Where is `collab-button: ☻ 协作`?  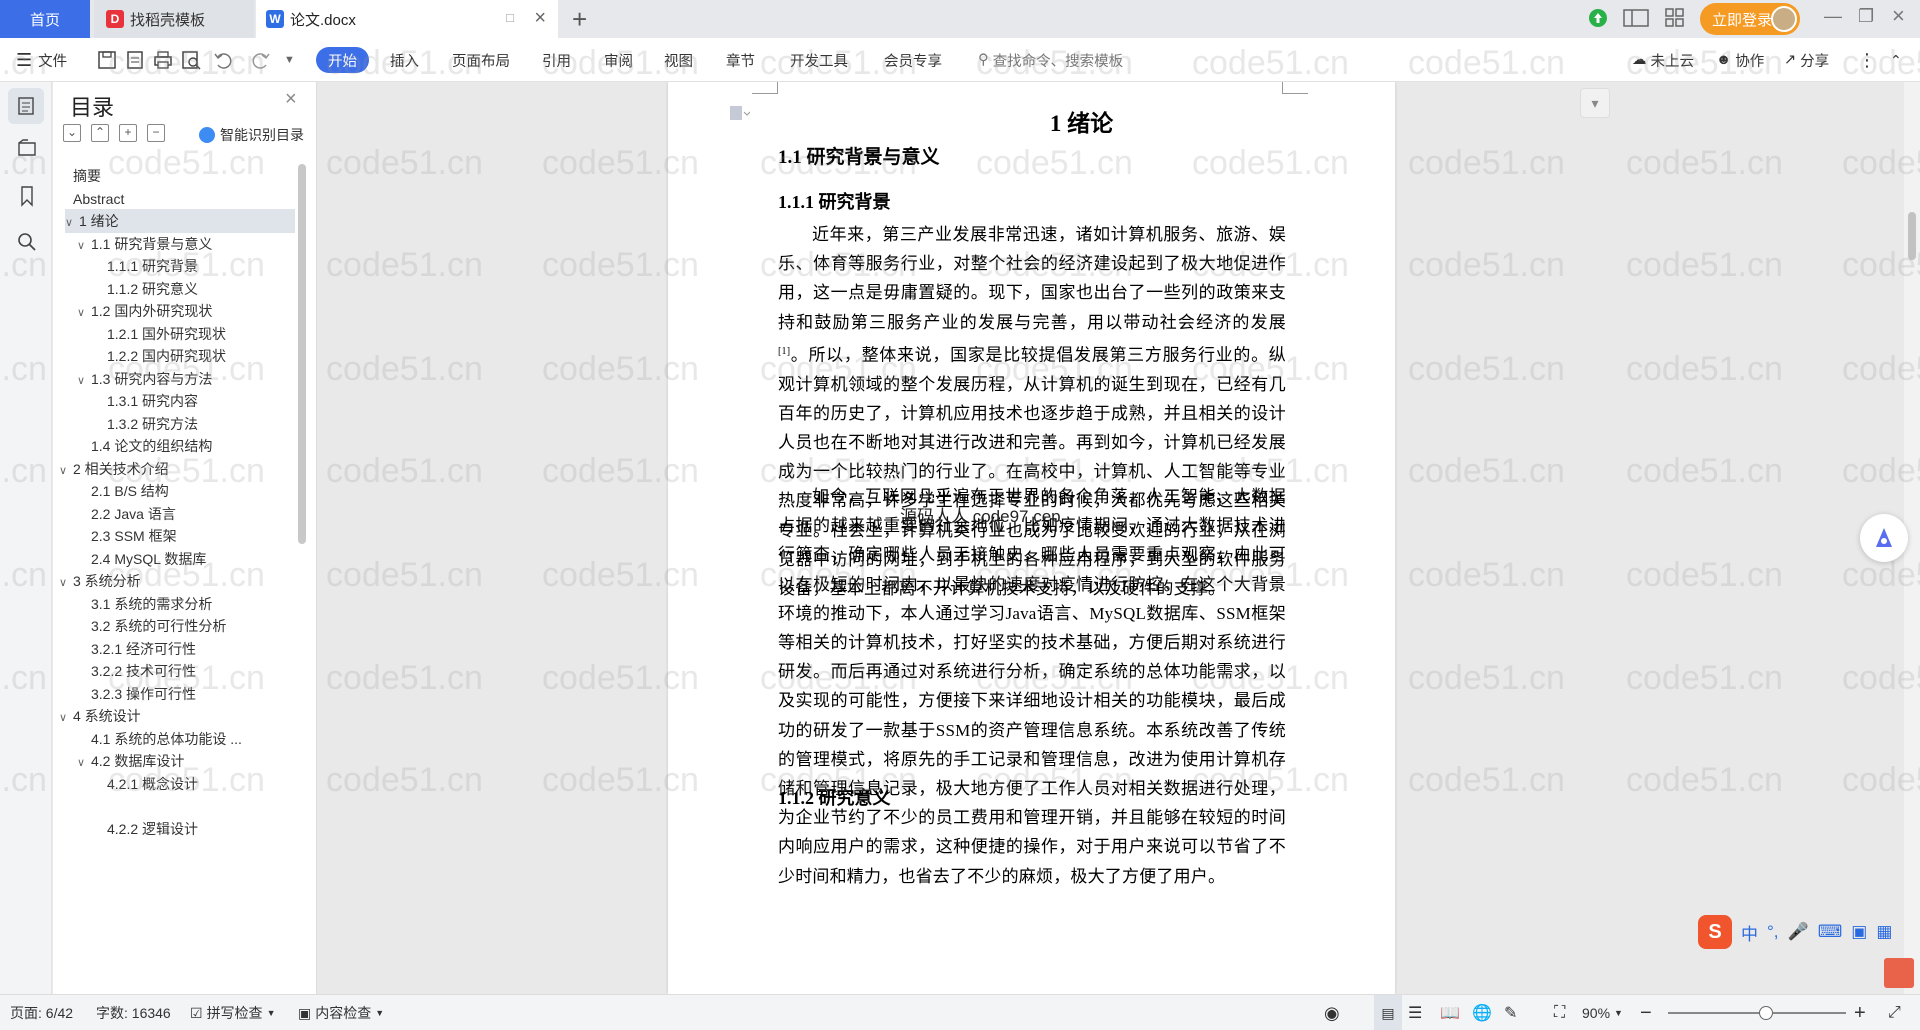
collab-button: ☻ 协作 is located at coordinates (1740, 60).